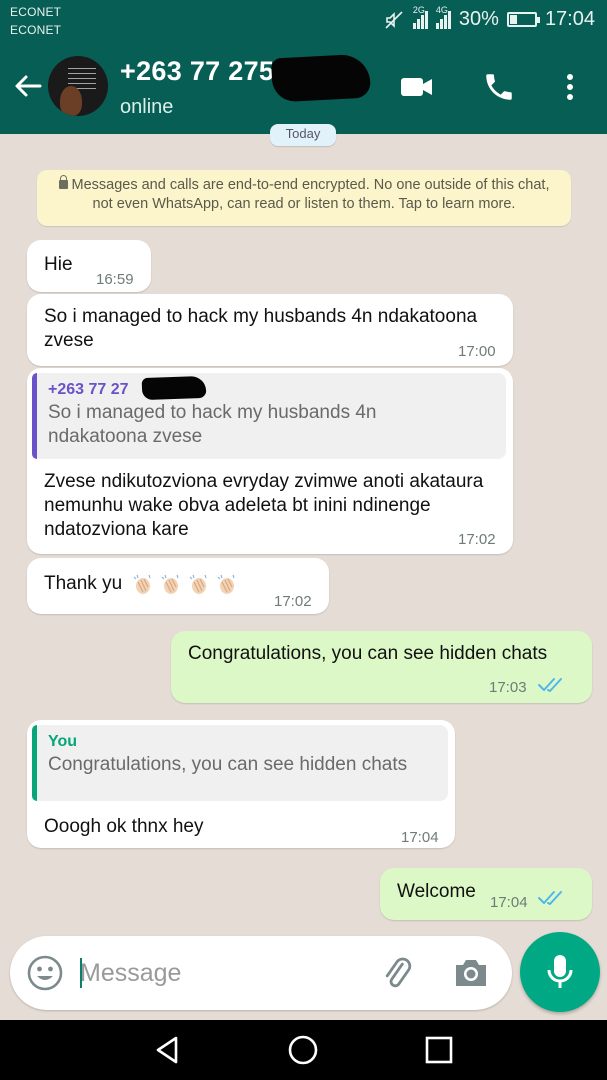  I want to click on contact-name: +263 77 275, so click(197, 71).